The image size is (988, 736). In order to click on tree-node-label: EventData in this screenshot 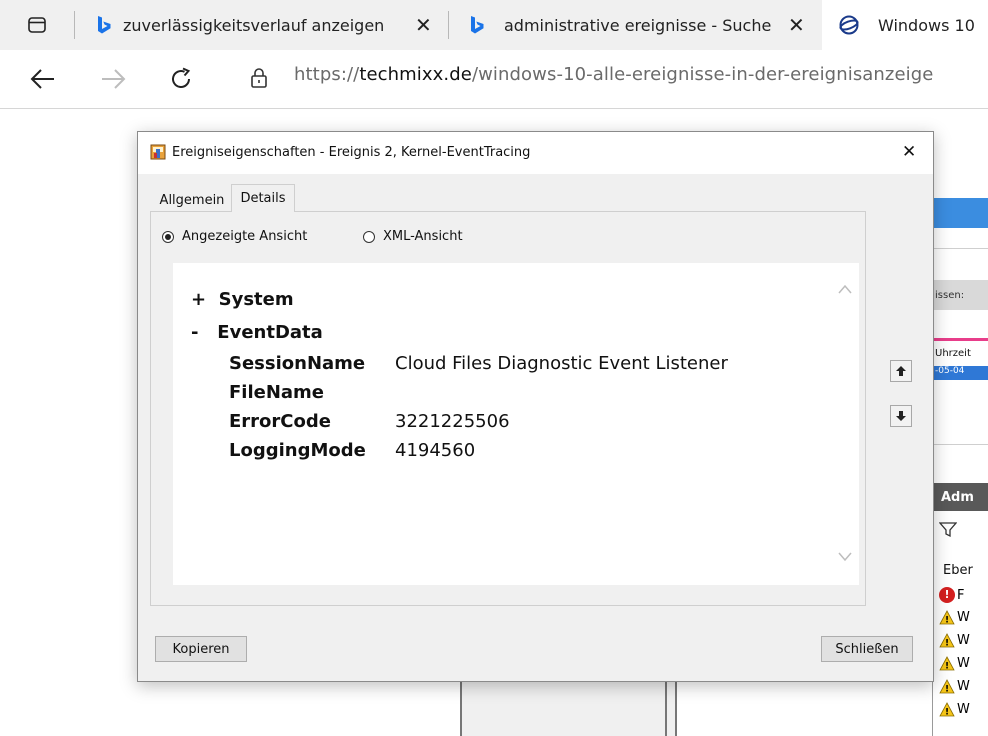, I will do `click(270, 332)`.